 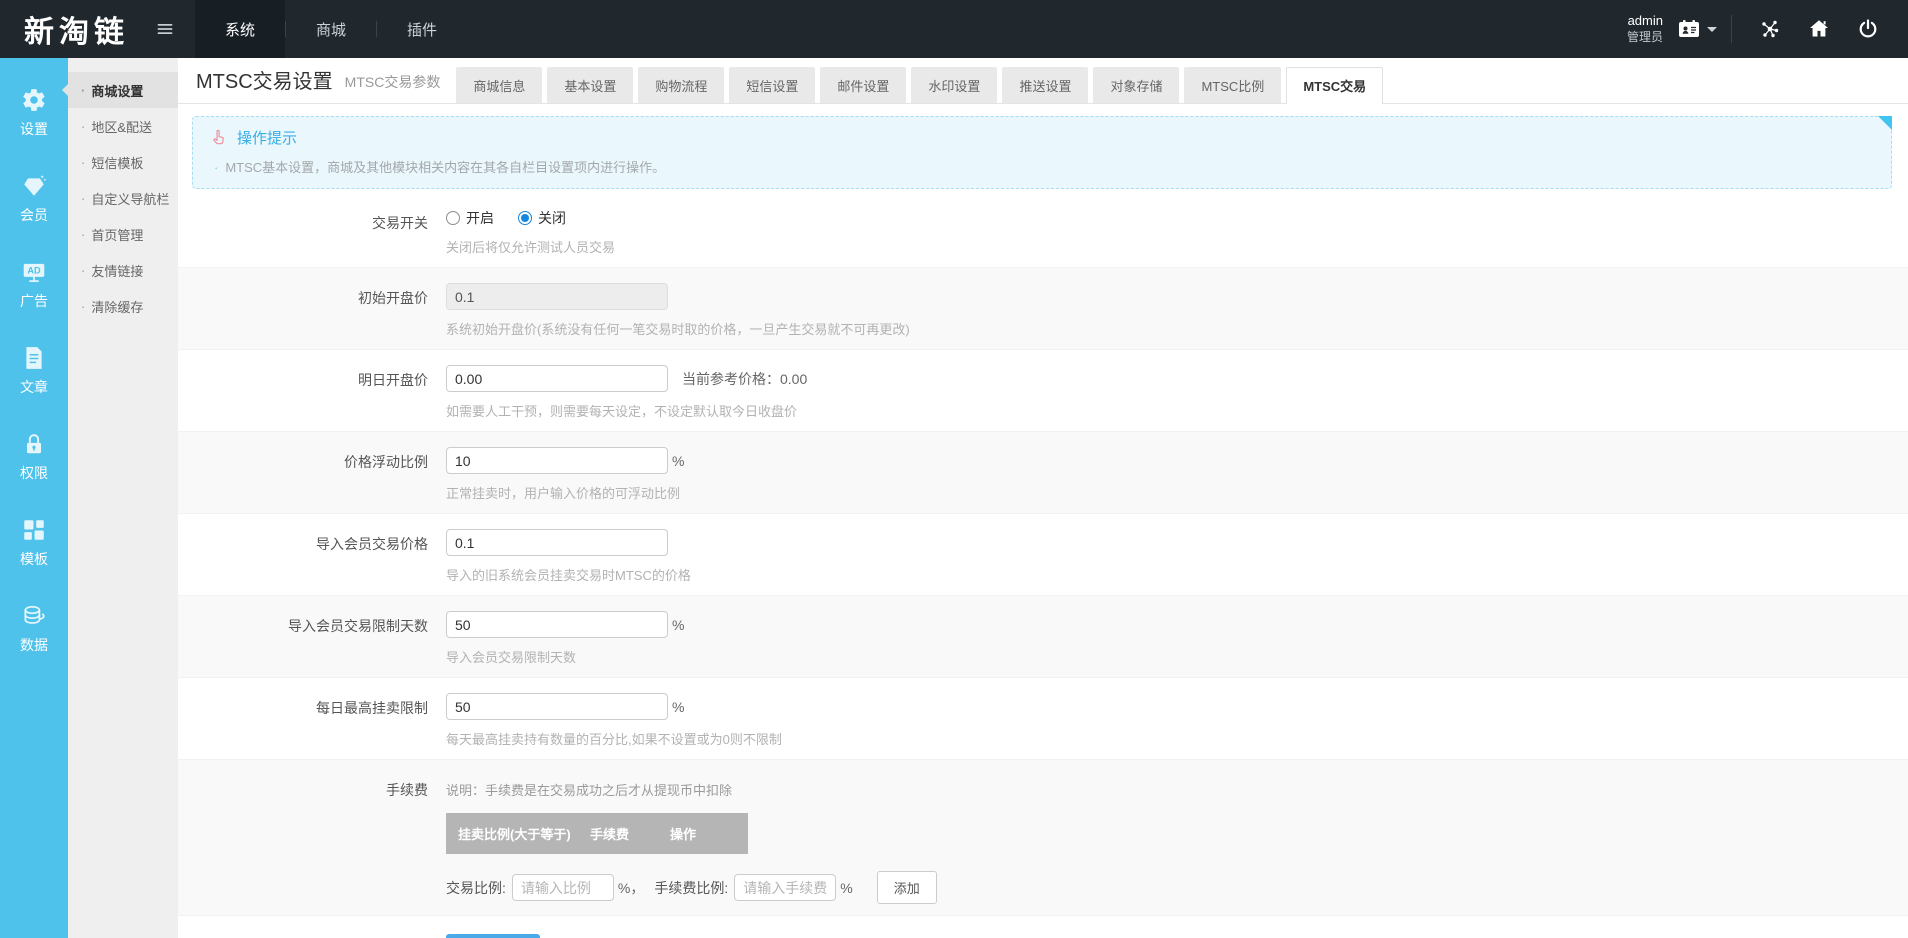 I want to click on home-icon, so click(x=1819, y=28).